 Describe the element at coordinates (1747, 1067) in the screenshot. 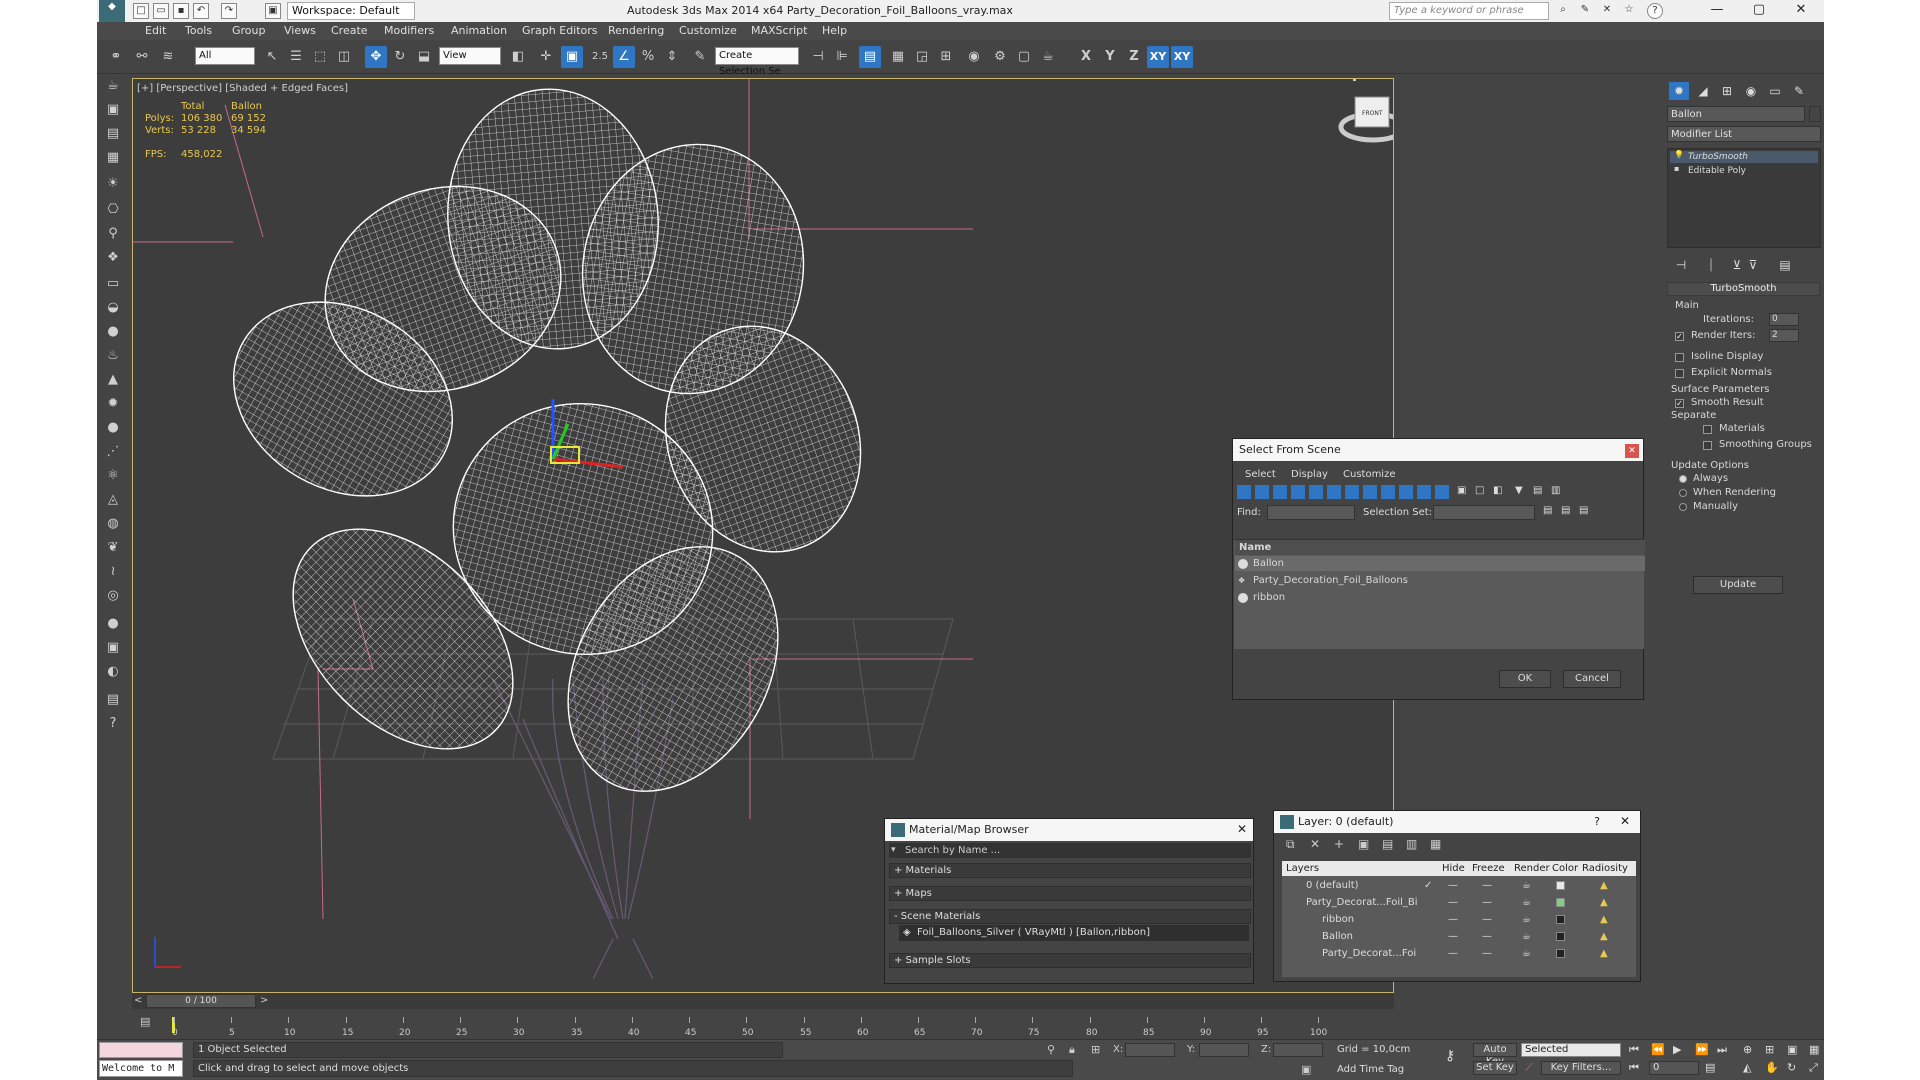

I see `fov-icon: ◭` at that location.